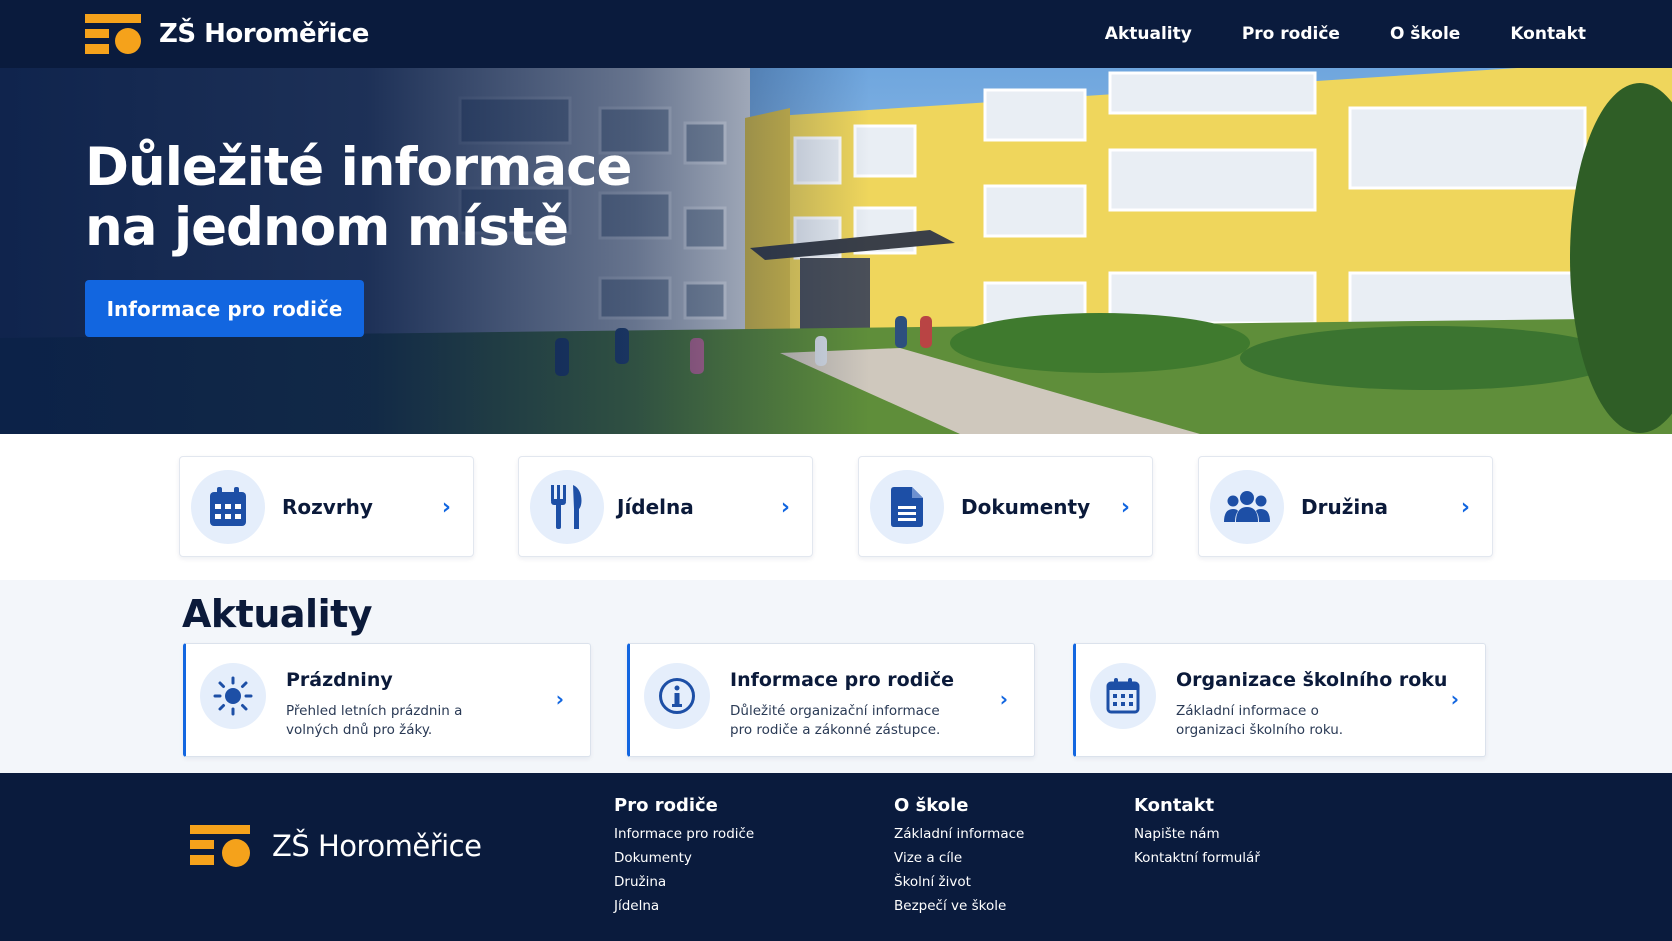 Image resolution: width=1672 pixels, height=941 pixels. I want to click on info-icon, so click(677, 696).